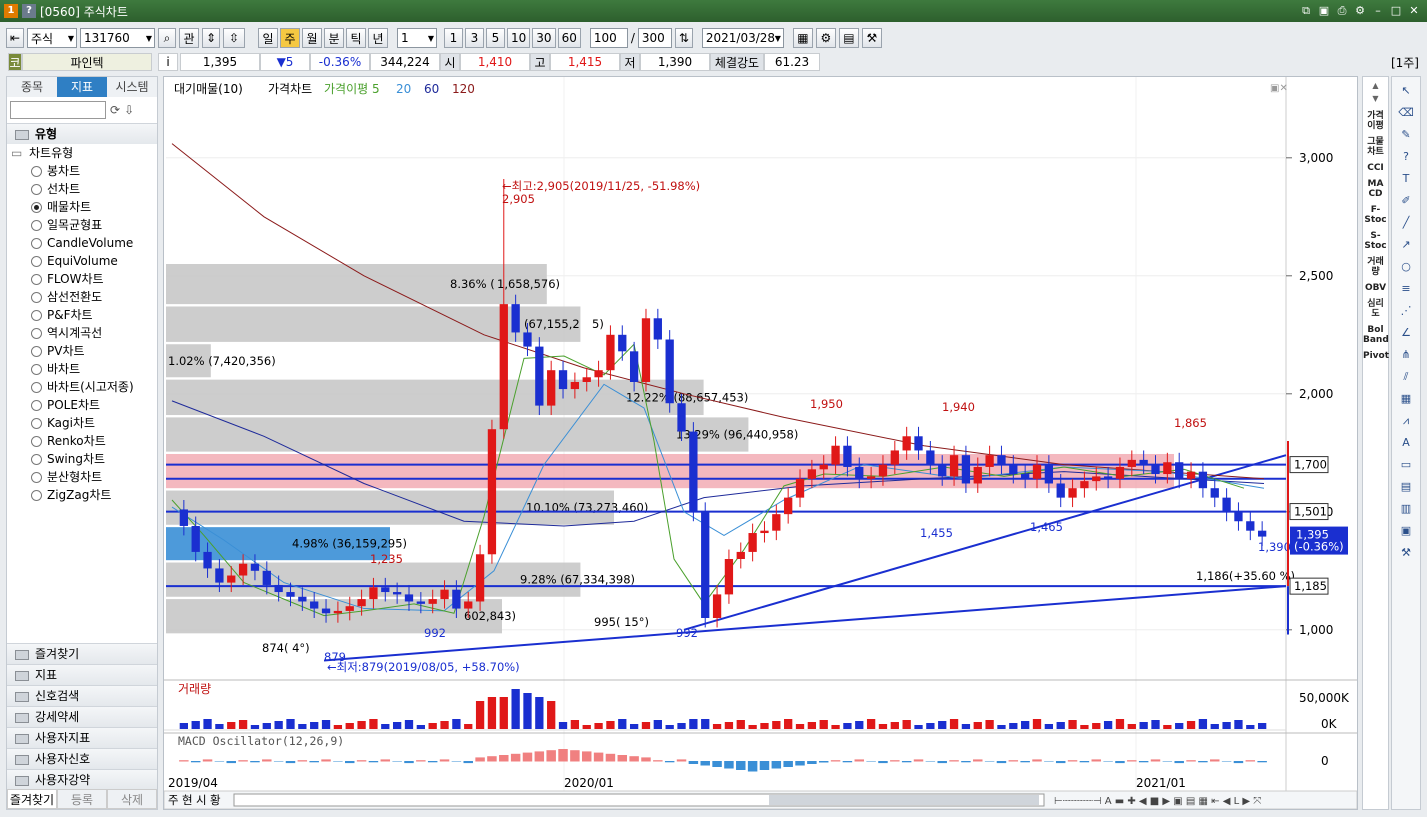  Describe the element at coordinates (453, 38) in the screenshot. I see `quick-interval-button: 1` at that location.